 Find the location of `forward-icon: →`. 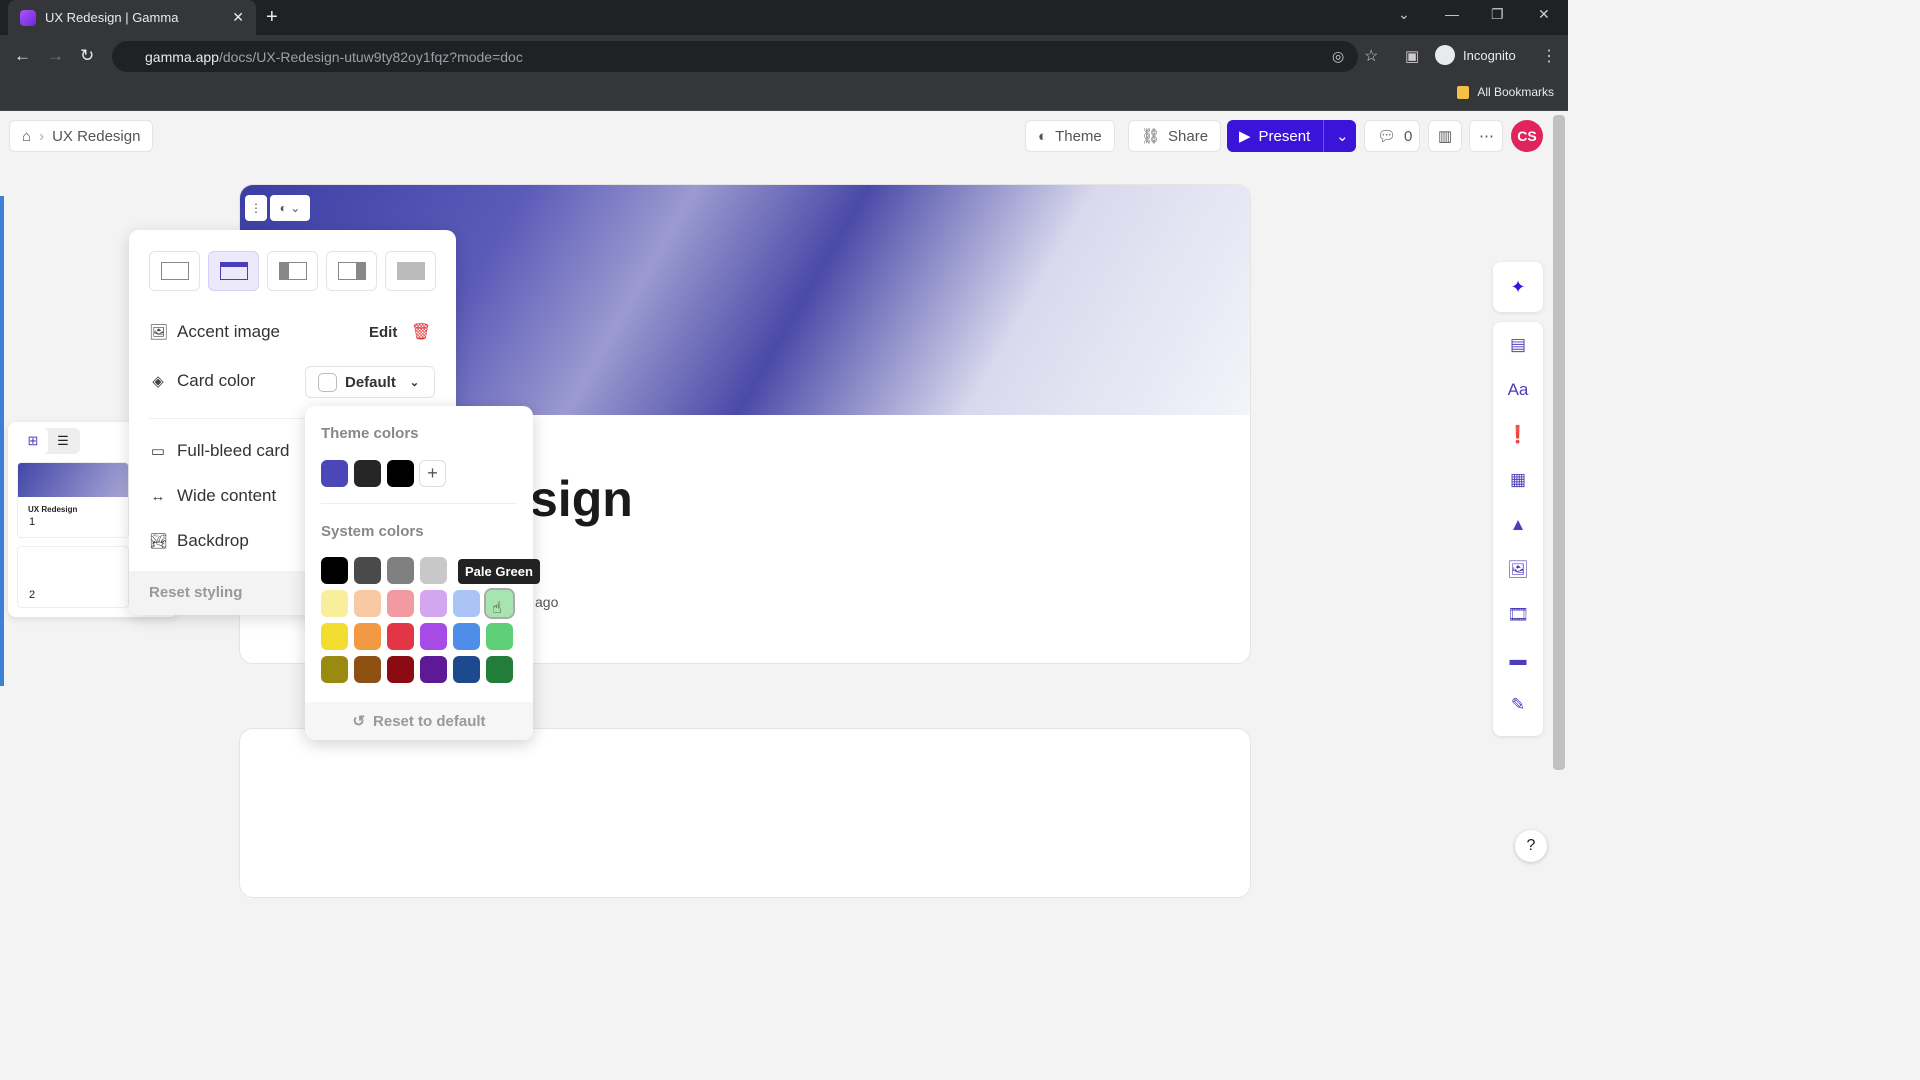

forward-icon: → is located at coordinates (55, 56).